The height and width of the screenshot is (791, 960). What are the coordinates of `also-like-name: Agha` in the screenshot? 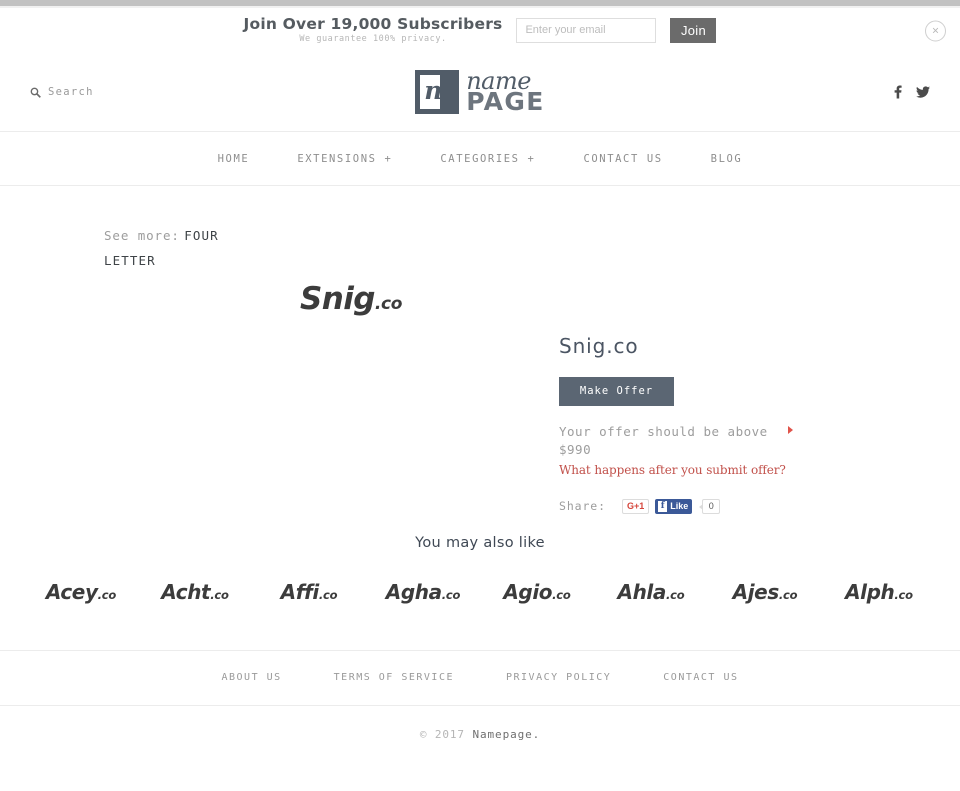 It's located at (413, 591).